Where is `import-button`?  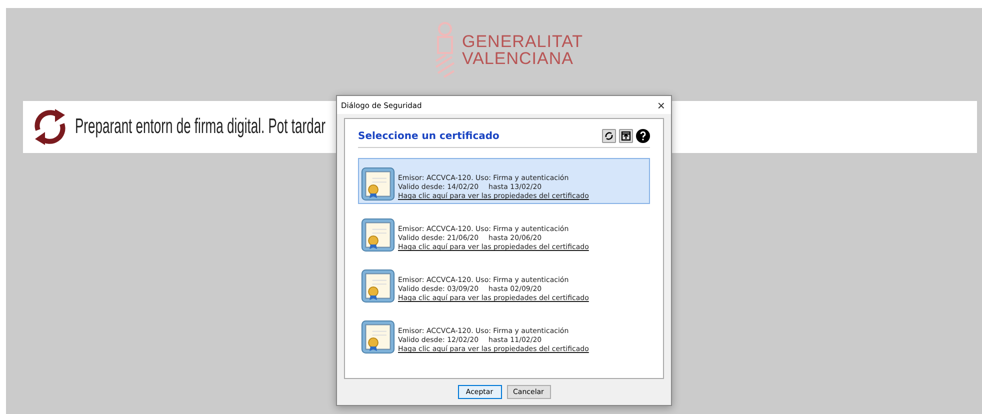 import-button is located at coordinates (626, 136).